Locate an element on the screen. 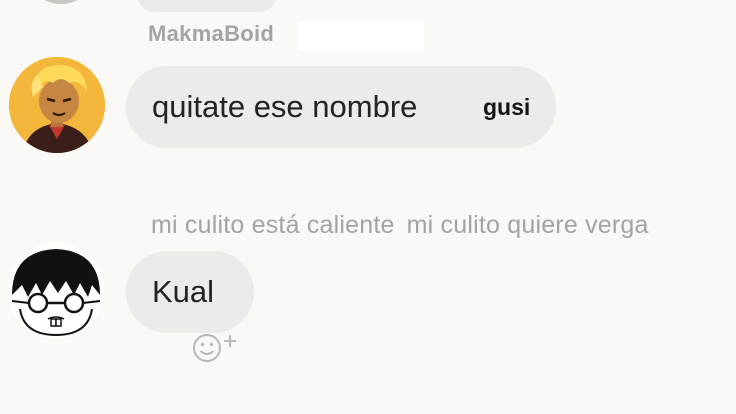 This screenshot has width=736, height=414. add-reaction-button is located at coordinates (220, 348).